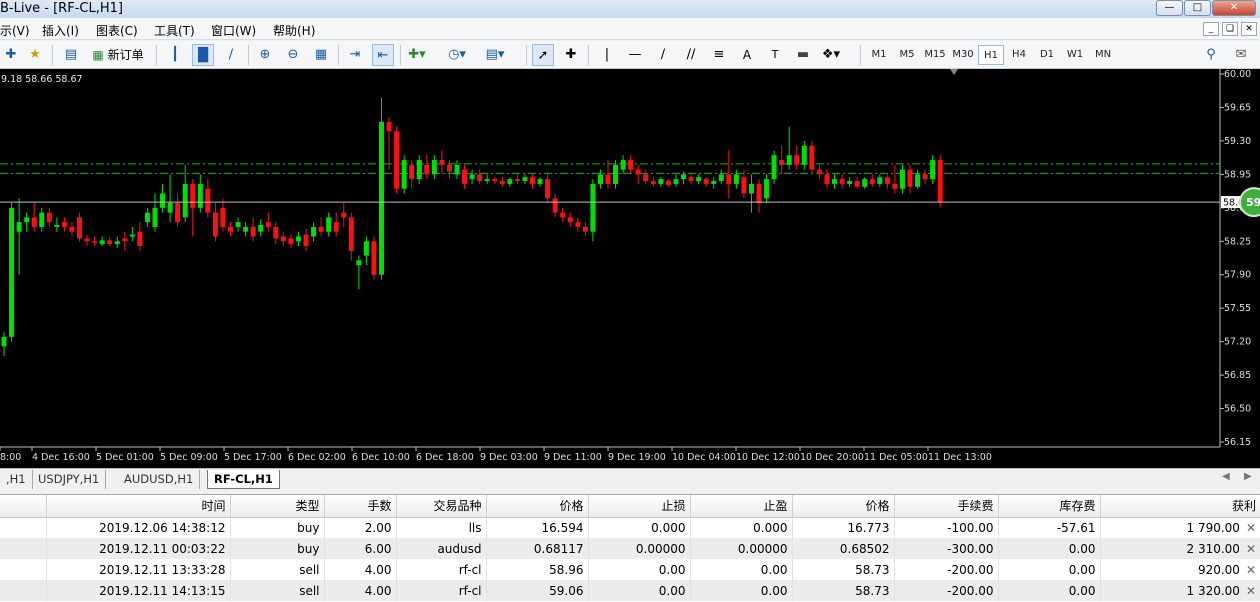  Describe the element at coordinates (907, 55) in the screenshot. I see `timeframe-m5: M5` at that location.